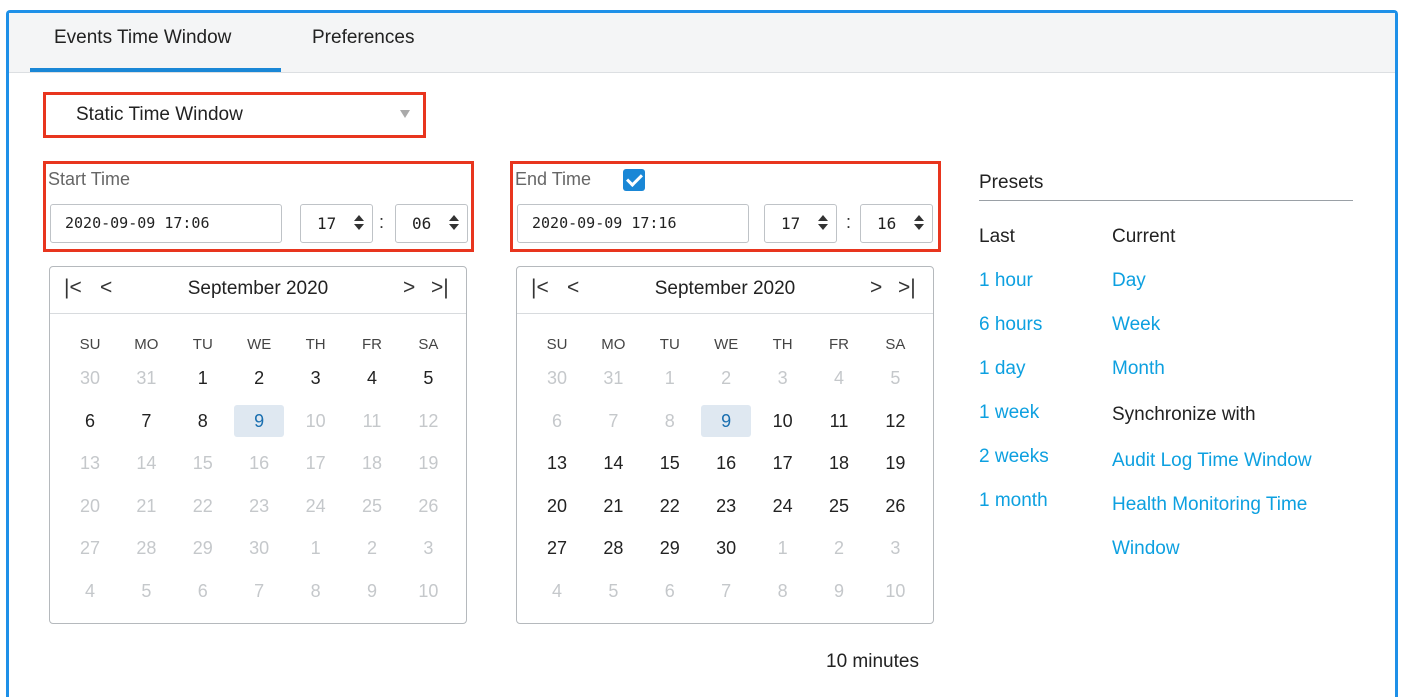 The height and width of the screenshot is (697, 1402). Describe the element at coordinates (726, 463) in the screenshot. I see `calendar-day: 16` at that location.